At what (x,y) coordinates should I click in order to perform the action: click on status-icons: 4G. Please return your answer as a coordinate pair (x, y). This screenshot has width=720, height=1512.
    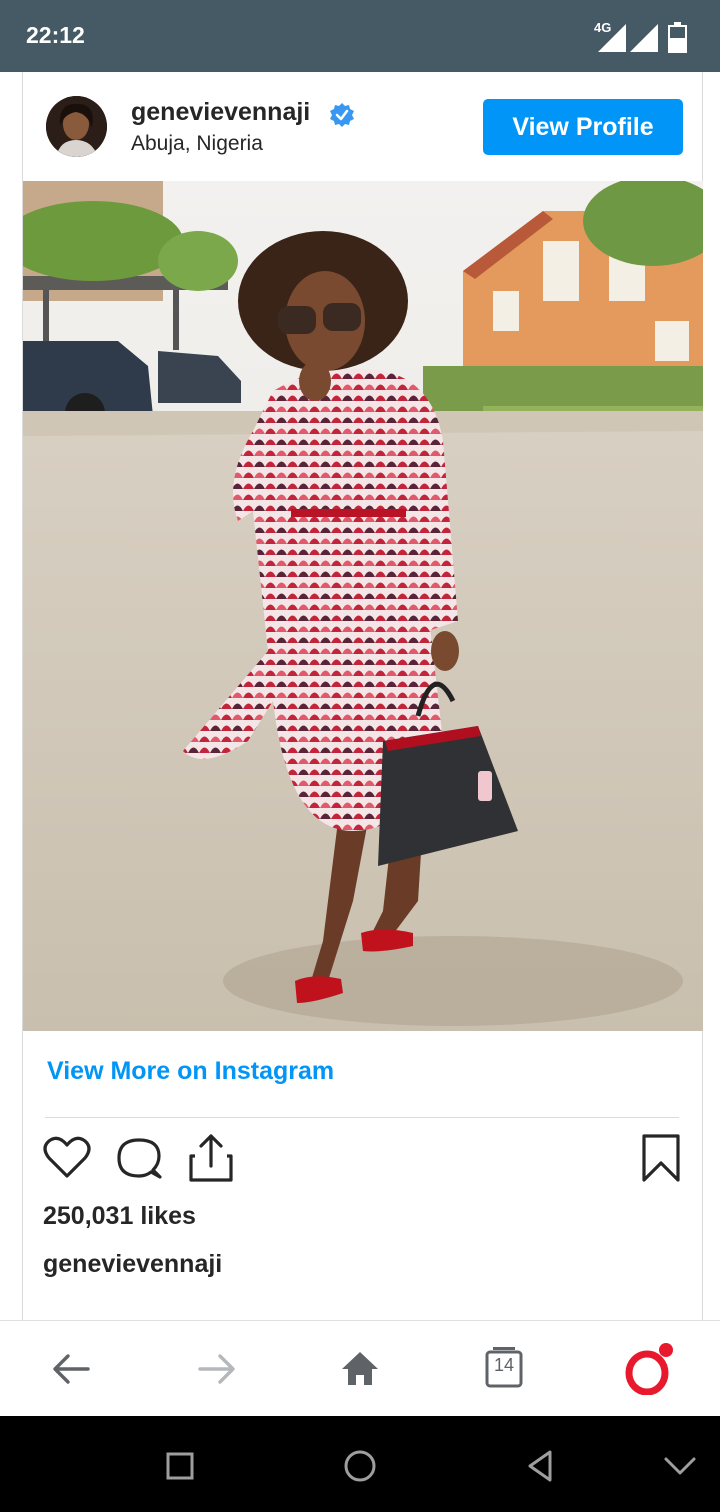
    Looking at the image, I should click on (640, 36).